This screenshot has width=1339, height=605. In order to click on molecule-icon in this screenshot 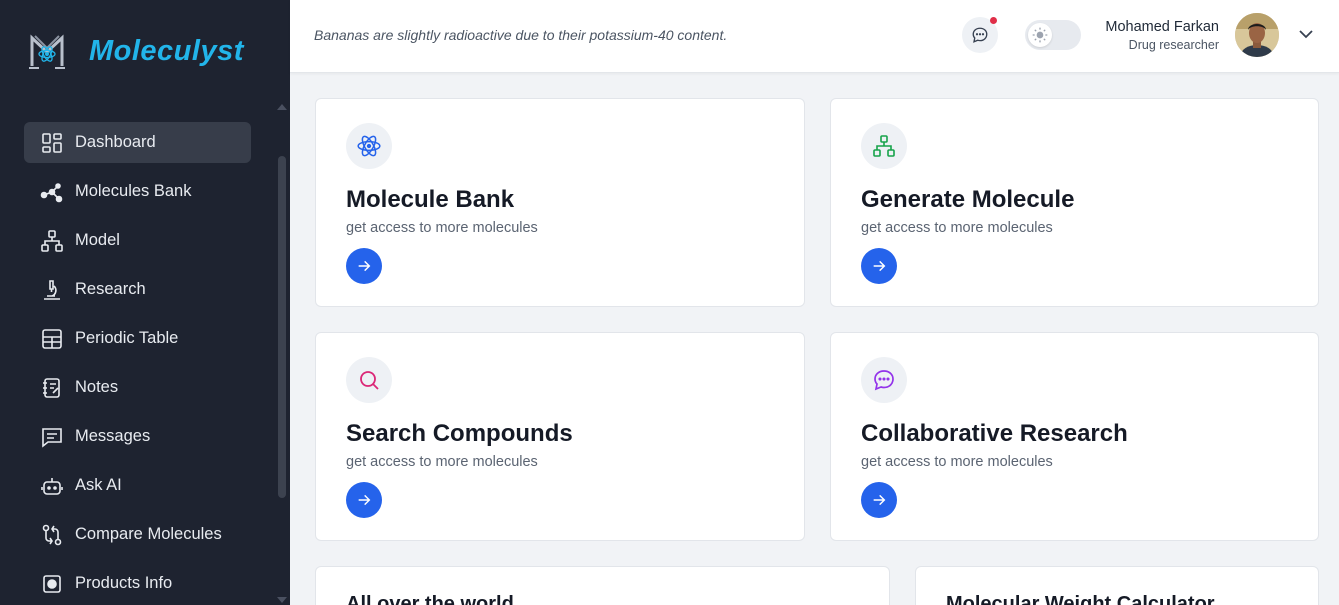, I will do `click(52, 192)`.